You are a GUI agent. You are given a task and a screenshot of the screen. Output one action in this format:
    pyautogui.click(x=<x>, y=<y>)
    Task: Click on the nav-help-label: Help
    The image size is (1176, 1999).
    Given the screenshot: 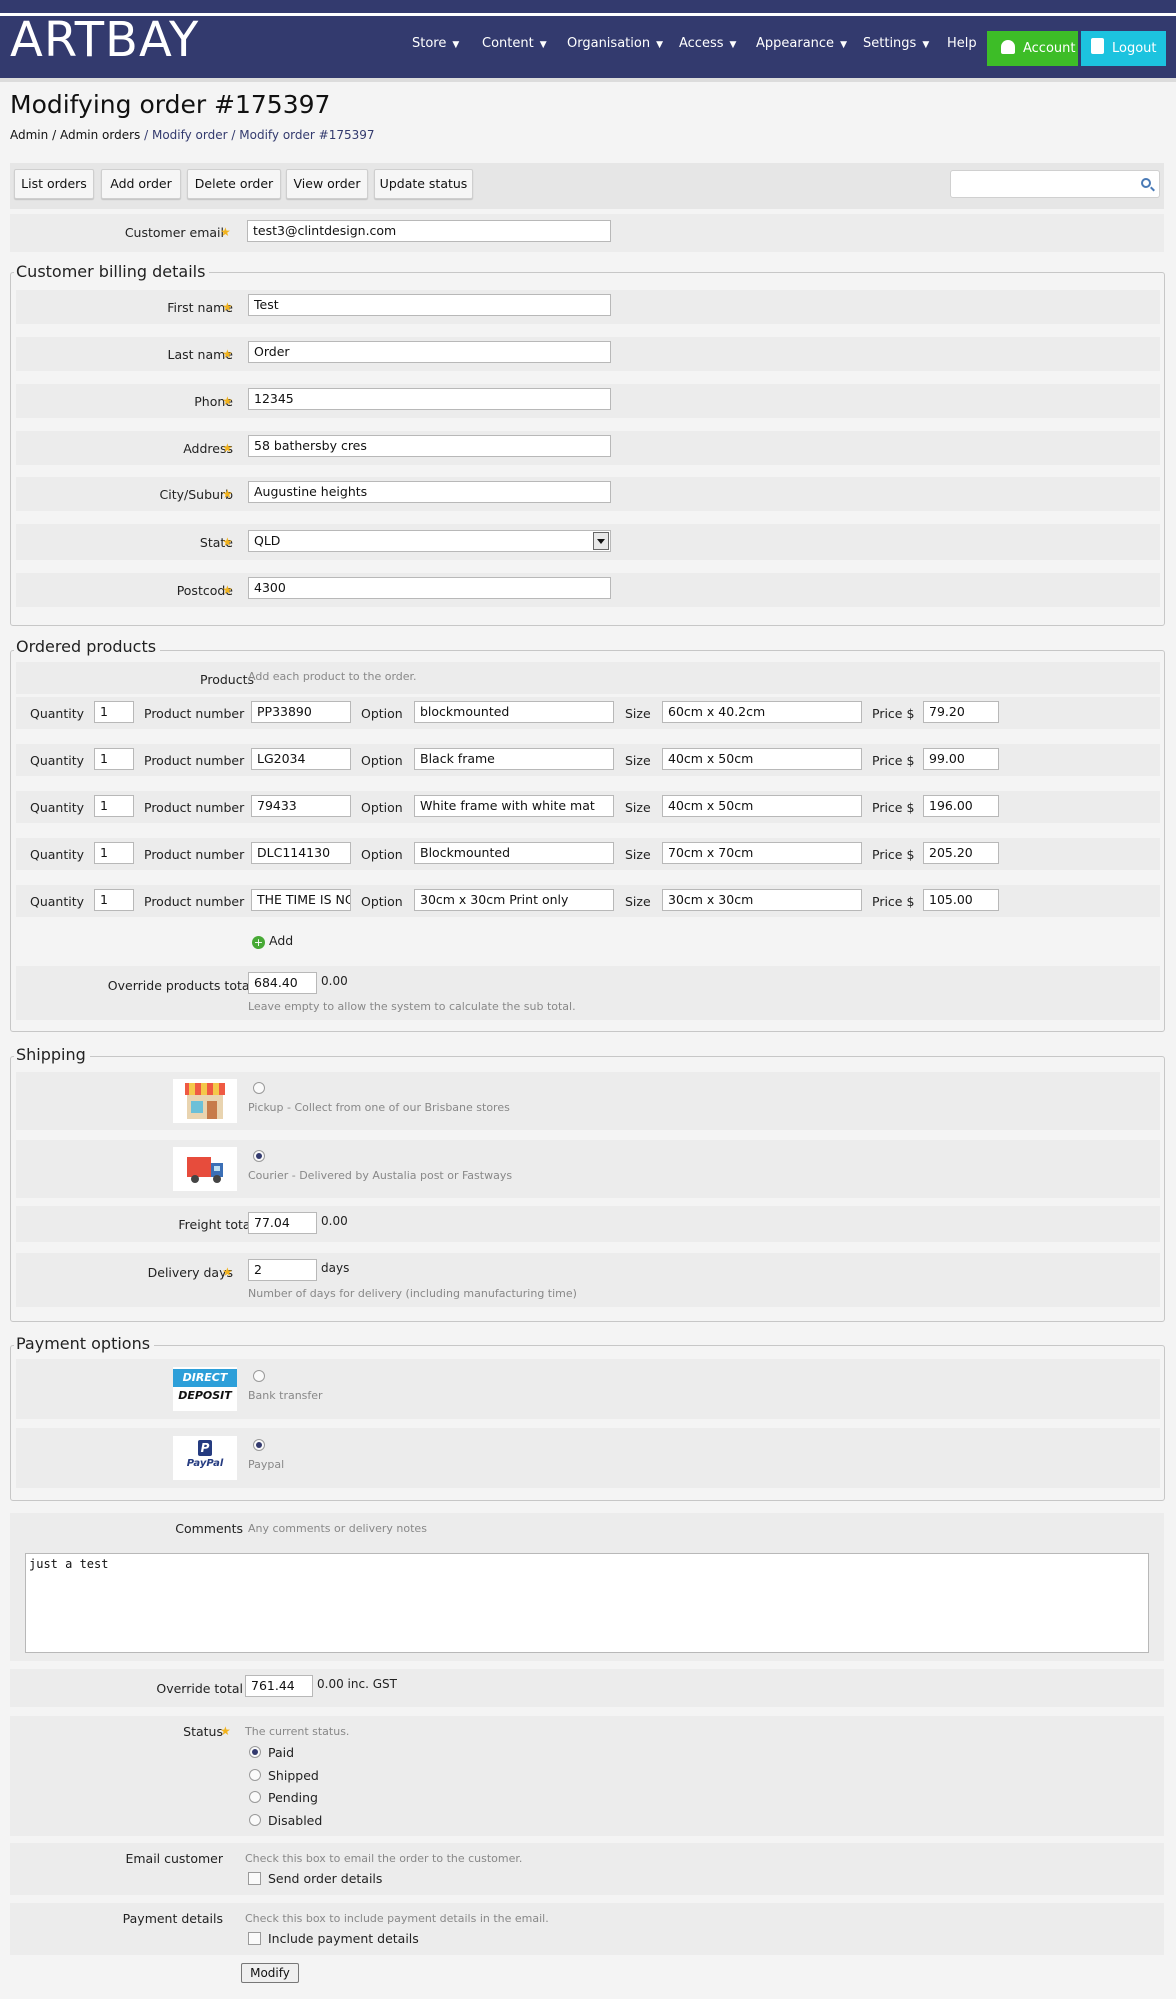 What is the action you would take?
    pyautogui.click(x=962, y=43)
    